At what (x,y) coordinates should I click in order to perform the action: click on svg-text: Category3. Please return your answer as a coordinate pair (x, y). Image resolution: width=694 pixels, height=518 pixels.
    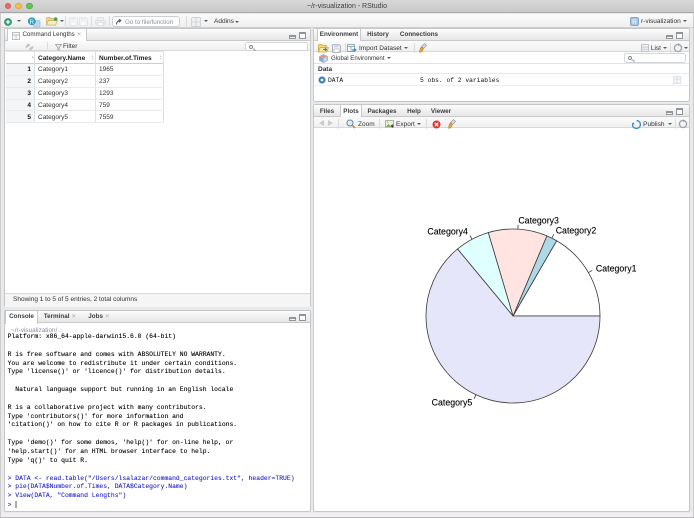
    Looking at the image, I should click on (538, 221).